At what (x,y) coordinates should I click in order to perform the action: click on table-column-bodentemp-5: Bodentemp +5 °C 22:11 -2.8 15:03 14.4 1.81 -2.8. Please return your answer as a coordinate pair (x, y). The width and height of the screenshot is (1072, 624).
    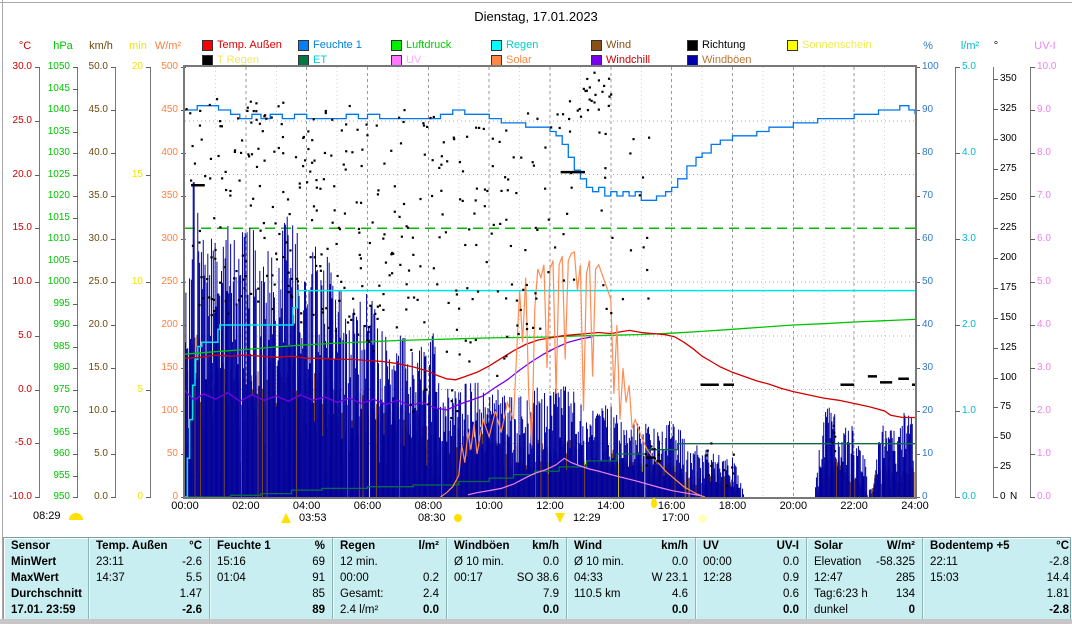
    Looking at the image, I should click on (997, 578).